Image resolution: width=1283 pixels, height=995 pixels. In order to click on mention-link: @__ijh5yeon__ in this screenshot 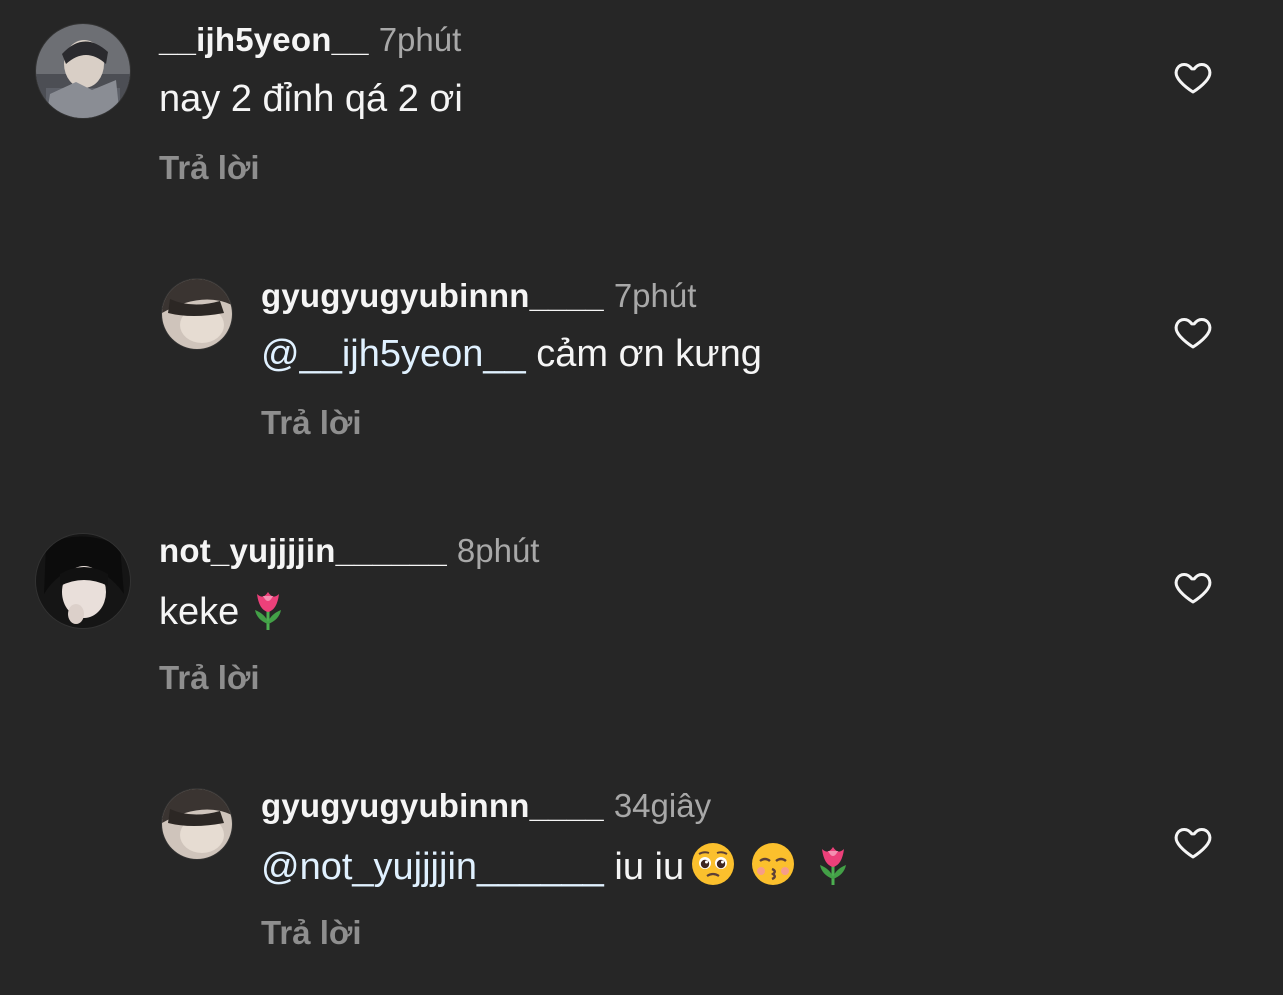, I will do `click(393, 354)`.